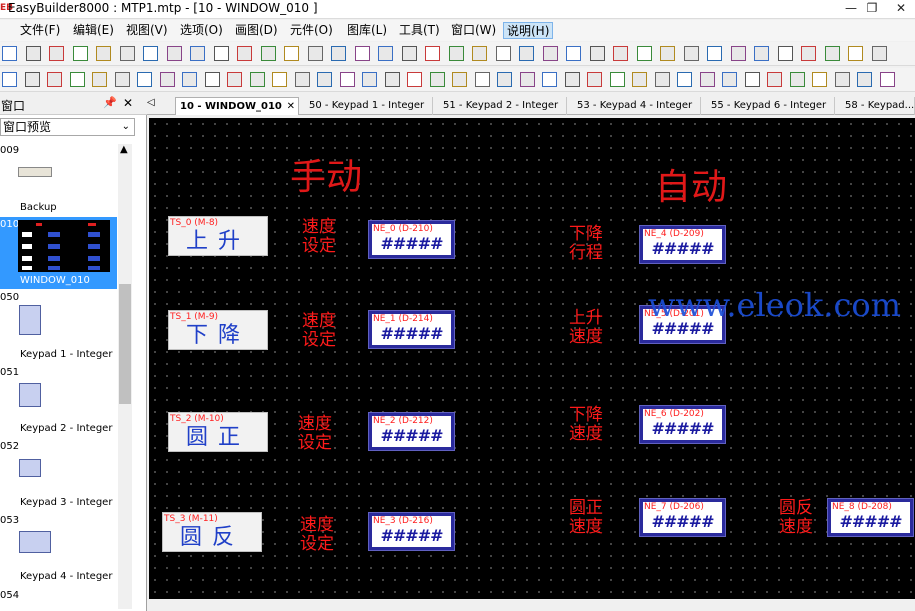 This screenshot has height=611, width=915. Describe the element at coordinates (411, 329) in the screenshot. I see `numeric-entry: NE_1 (D-214) #####` at that location.